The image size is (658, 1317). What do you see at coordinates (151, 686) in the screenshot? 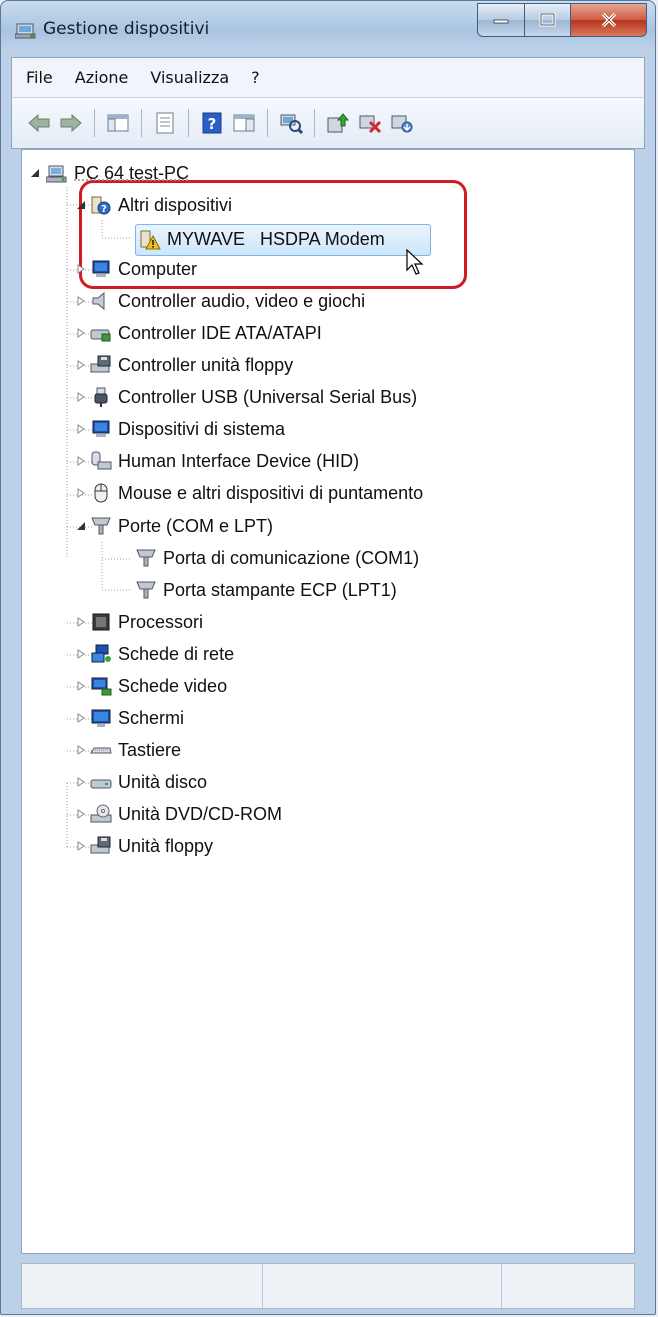
I see `category-schede-video: Schede video` at bounding box center [151, 686].